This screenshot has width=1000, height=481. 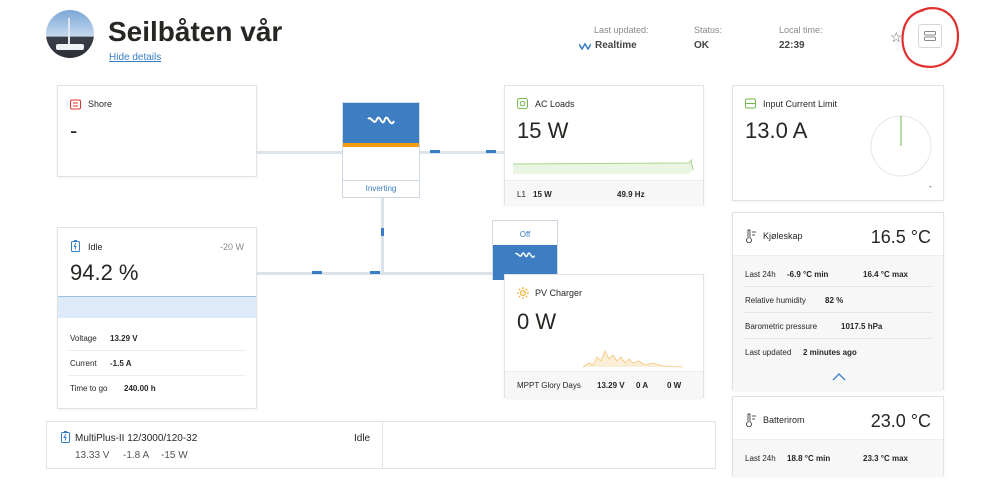 I want to click on shore-card: Shore -, so click(x=157, y=131).